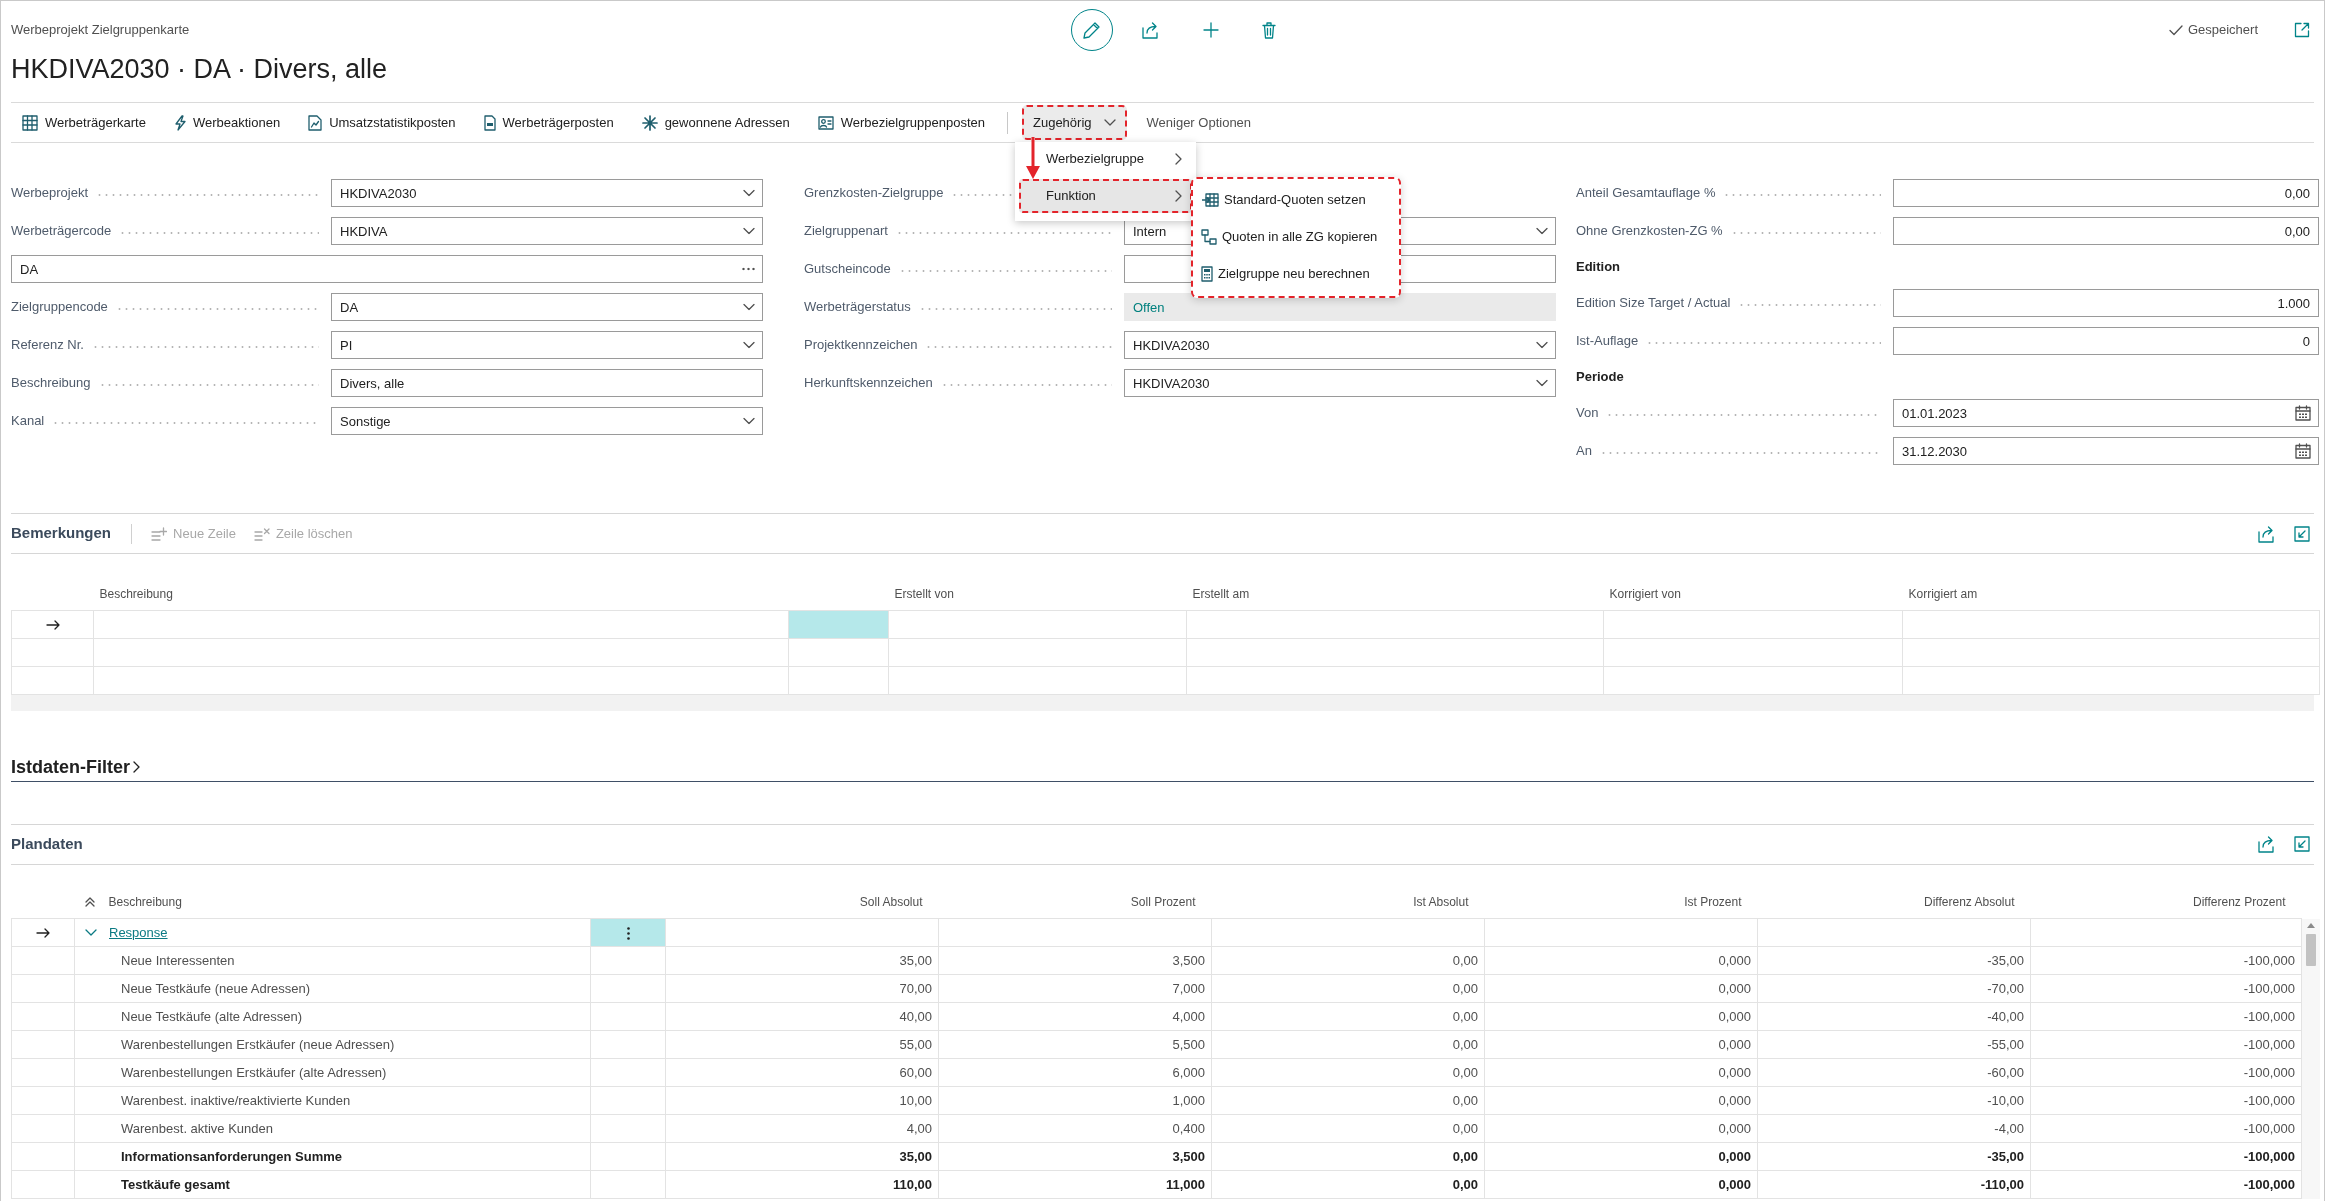  Describe the element at coordinates (1075, 1184) in the screenshot. I see `table-cell: 11,000` at that location.